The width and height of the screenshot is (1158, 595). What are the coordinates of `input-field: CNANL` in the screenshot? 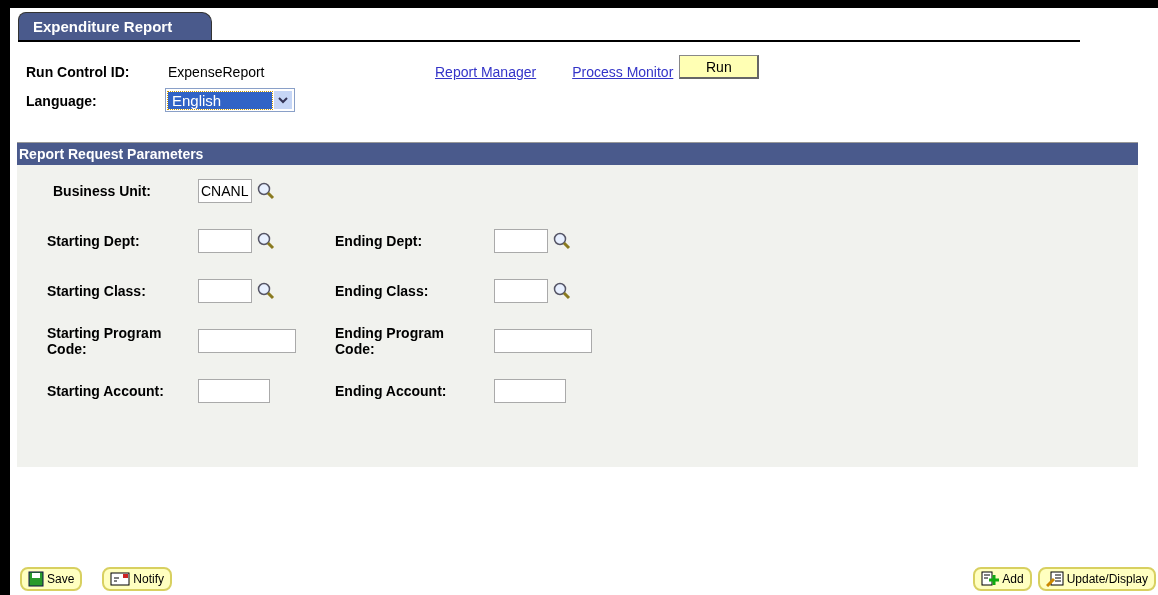 It's located at (225, 191).